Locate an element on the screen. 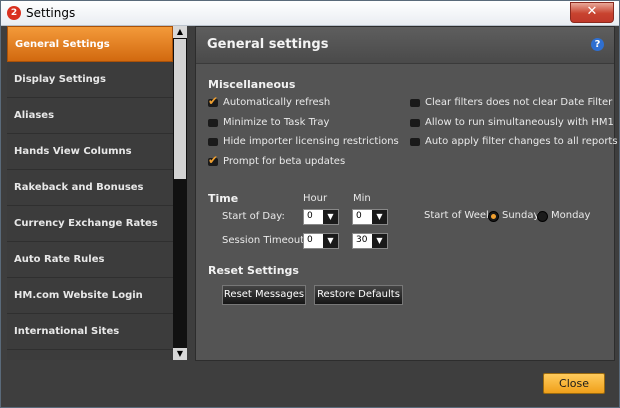 The height and width of the screenshot is (408, 620). session-timeout-min-select: 30 ▼ is located at coordinates (370, 241).